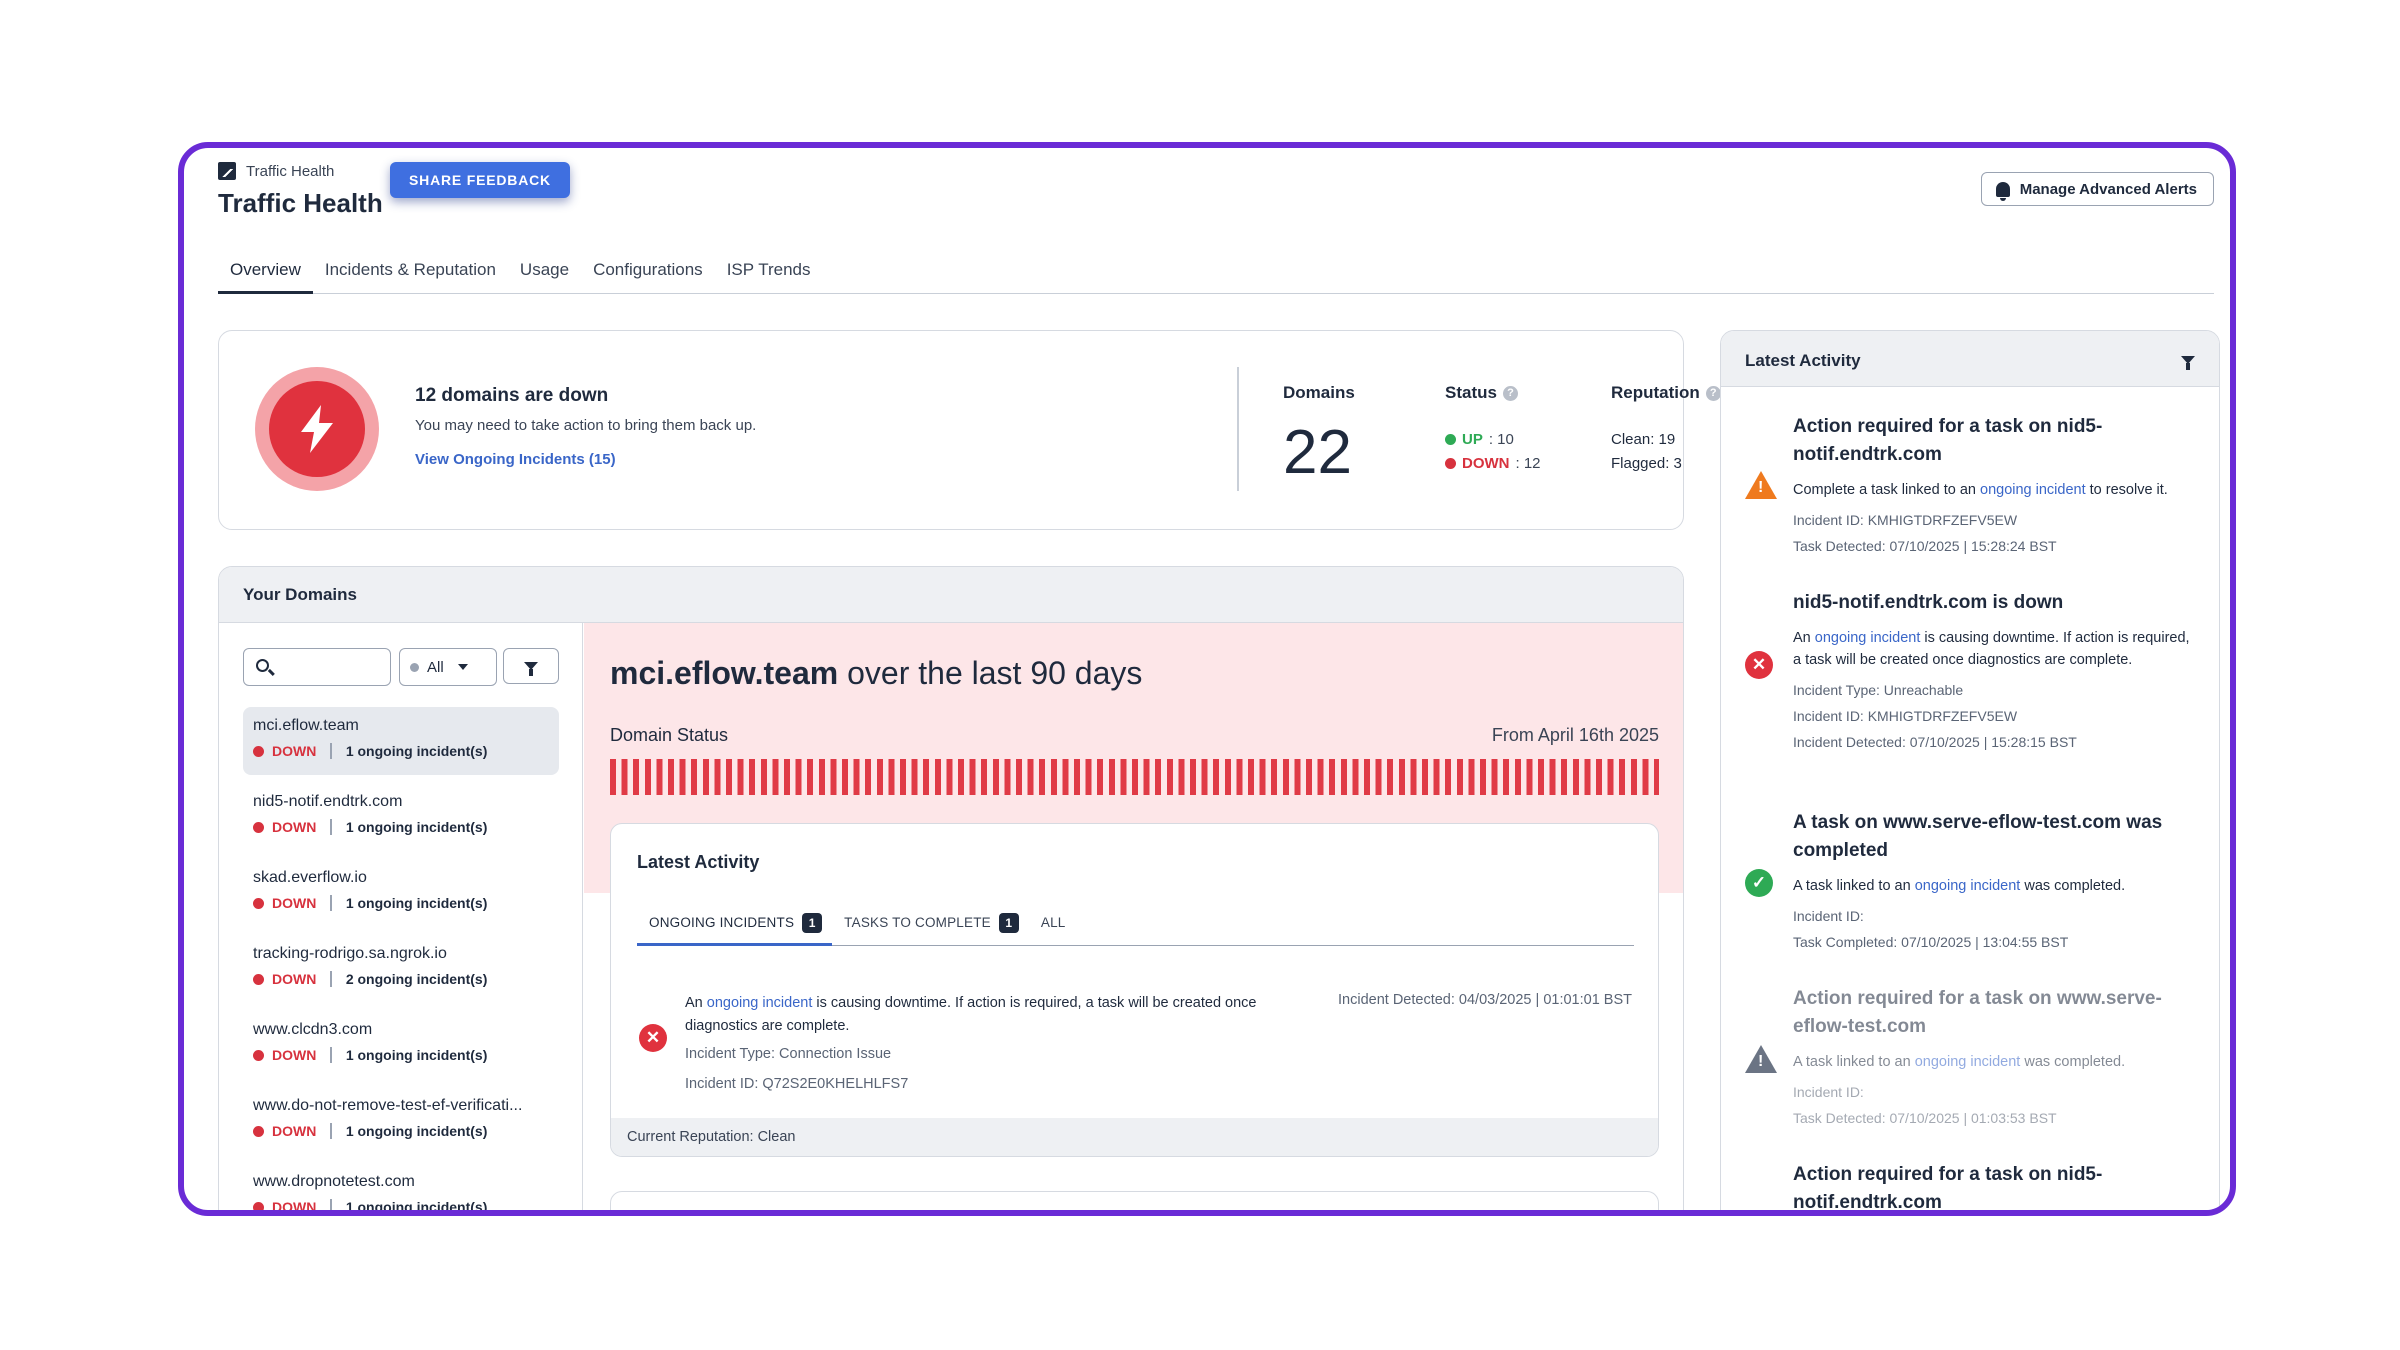 This screenshot has width=2400, height=1350. Describe the element at coordinates (227, 171) in the screenshot. I see `chart-icon` at that location.